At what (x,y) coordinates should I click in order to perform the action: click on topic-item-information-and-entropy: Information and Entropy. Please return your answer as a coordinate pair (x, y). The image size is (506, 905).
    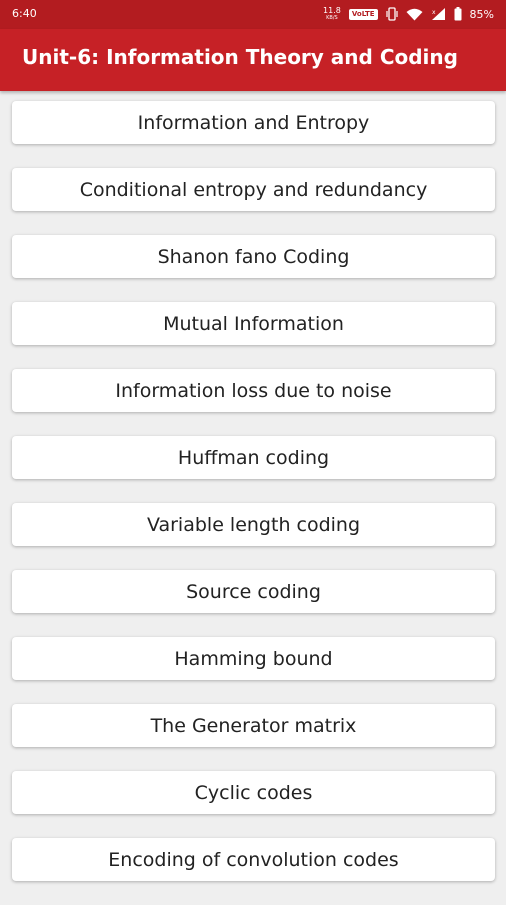
    Looking at the image, I should click on (253, 122).